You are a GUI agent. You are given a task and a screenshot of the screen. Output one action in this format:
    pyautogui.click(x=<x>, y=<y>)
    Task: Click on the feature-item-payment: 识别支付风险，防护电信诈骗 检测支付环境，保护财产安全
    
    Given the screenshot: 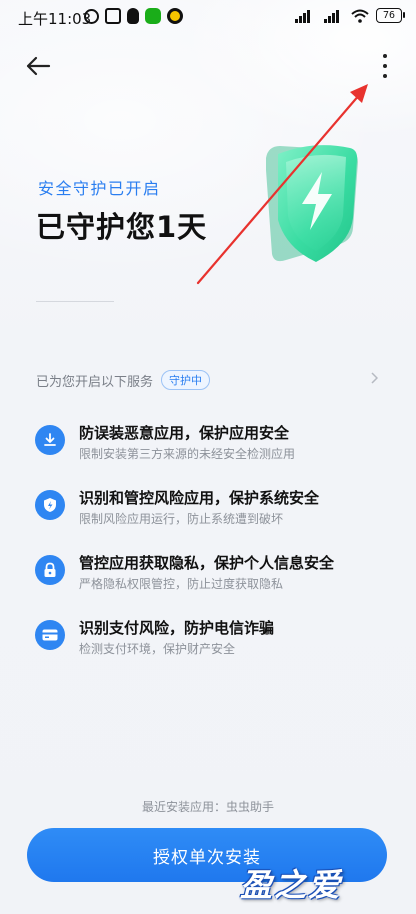 What is the action you would take?
    pyautogui.click(x=210, y=642)
    